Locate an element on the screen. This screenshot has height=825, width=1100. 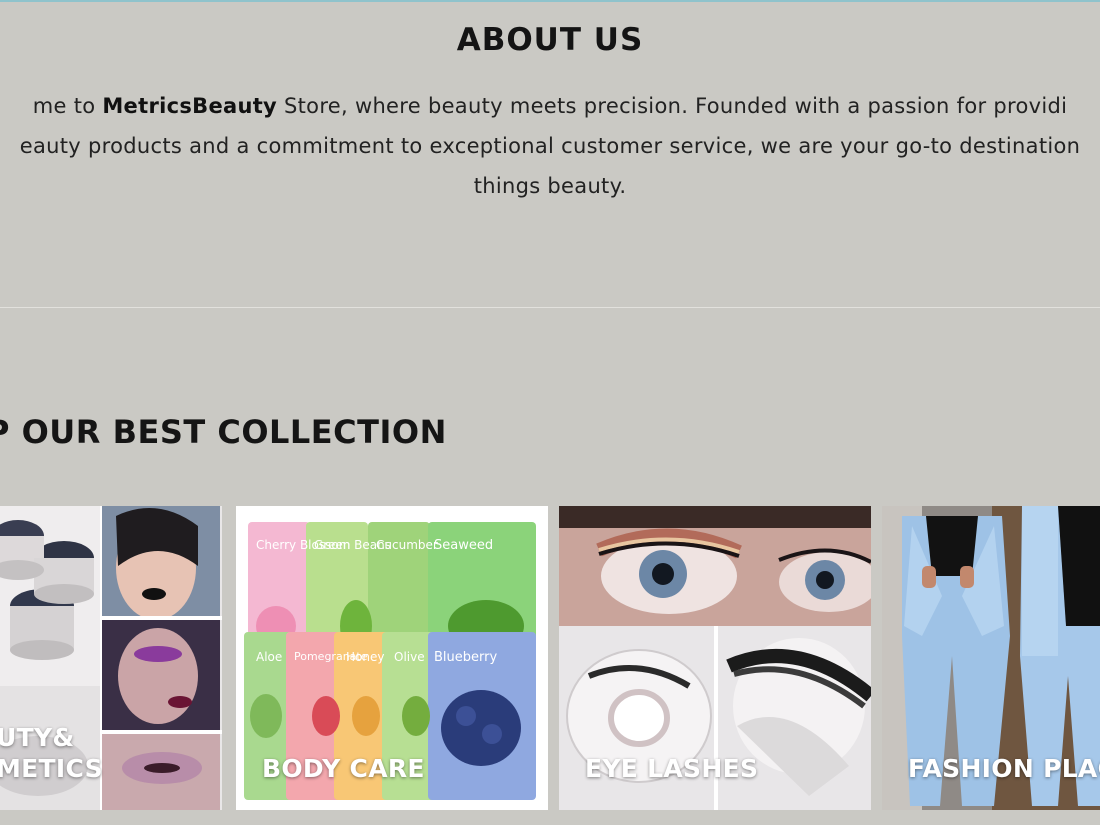
about-title: ABOUT US is located at coordinates (550, 40).